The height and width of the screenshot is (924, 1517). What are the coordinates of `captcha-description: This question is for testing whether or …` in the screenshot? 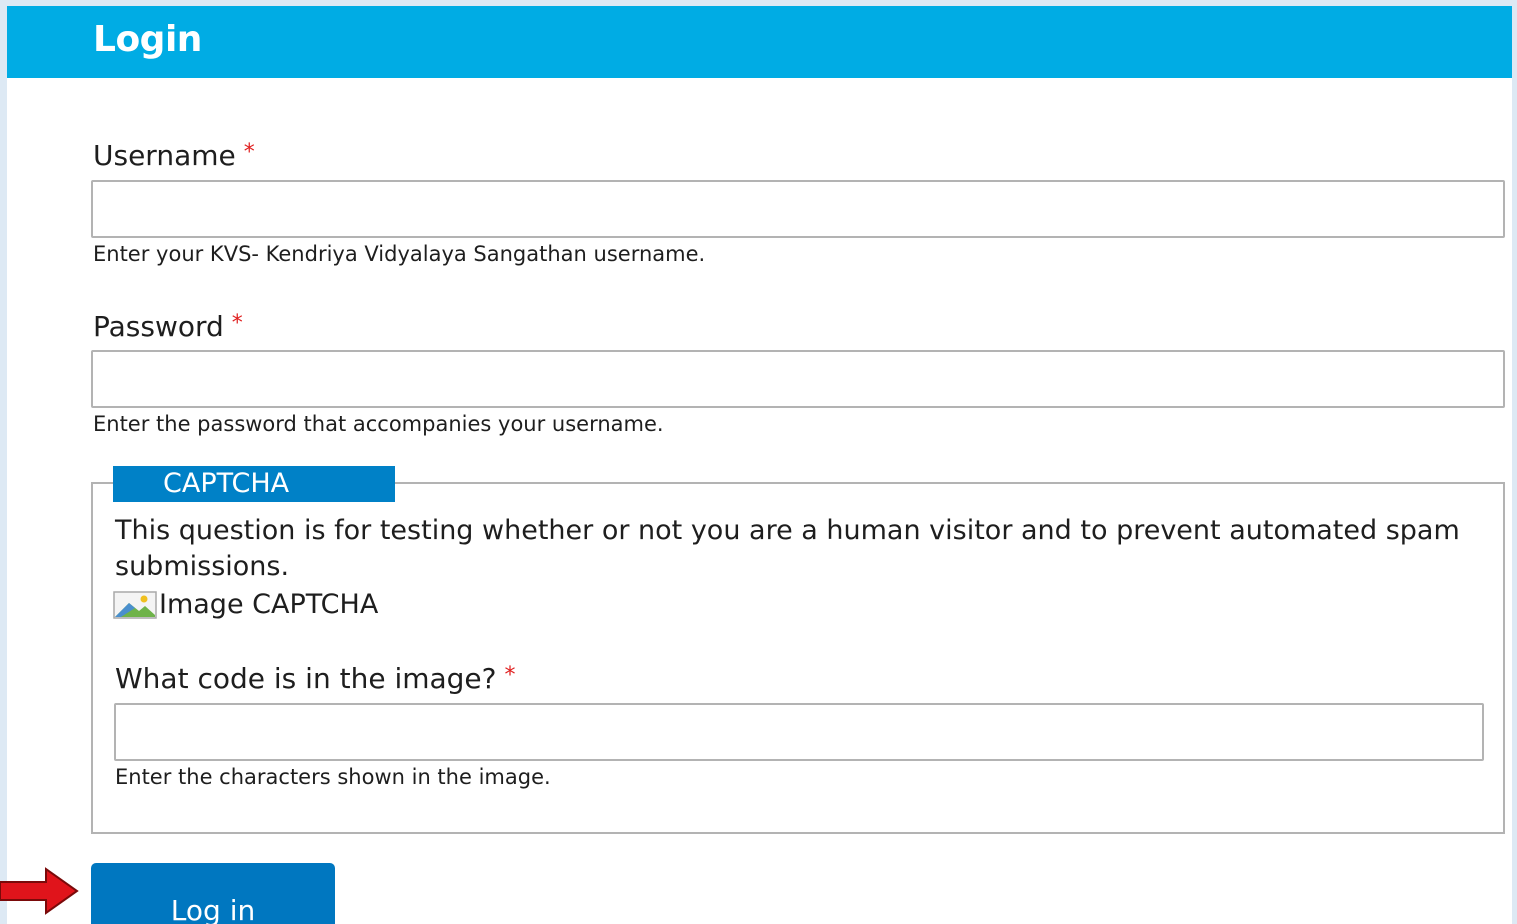 It's located at (787, 548).